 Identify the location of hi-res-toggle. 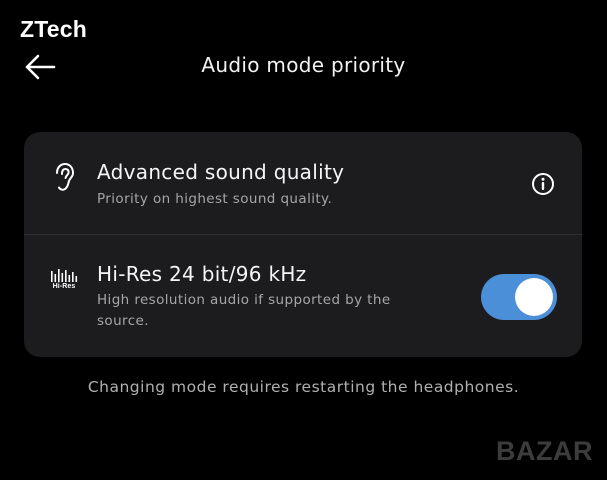
(519, 297).